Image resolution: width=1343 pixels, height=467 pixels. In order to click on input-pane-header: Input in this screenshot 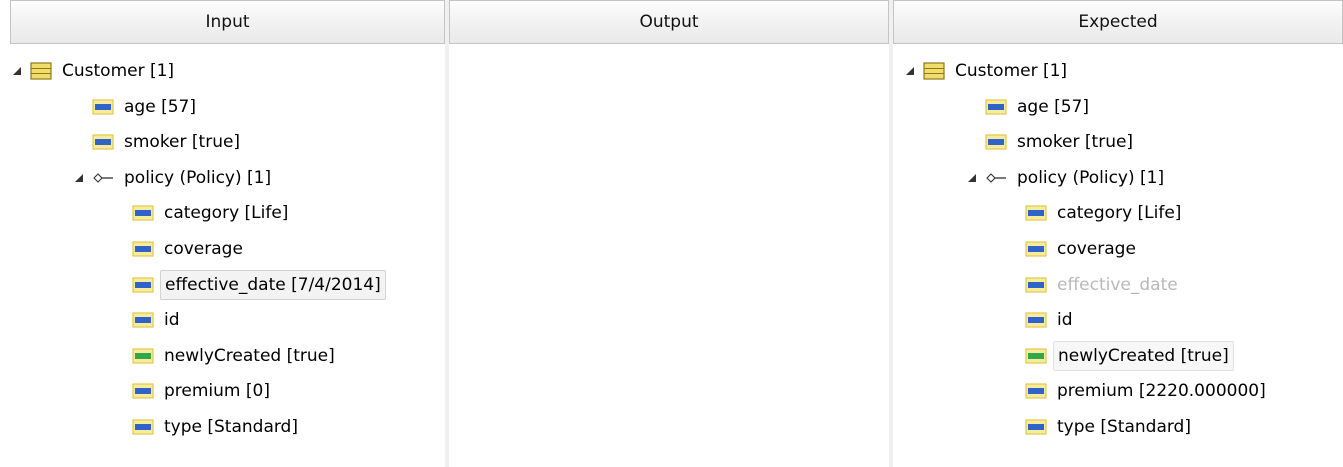, I will do `click(227, 22)`.